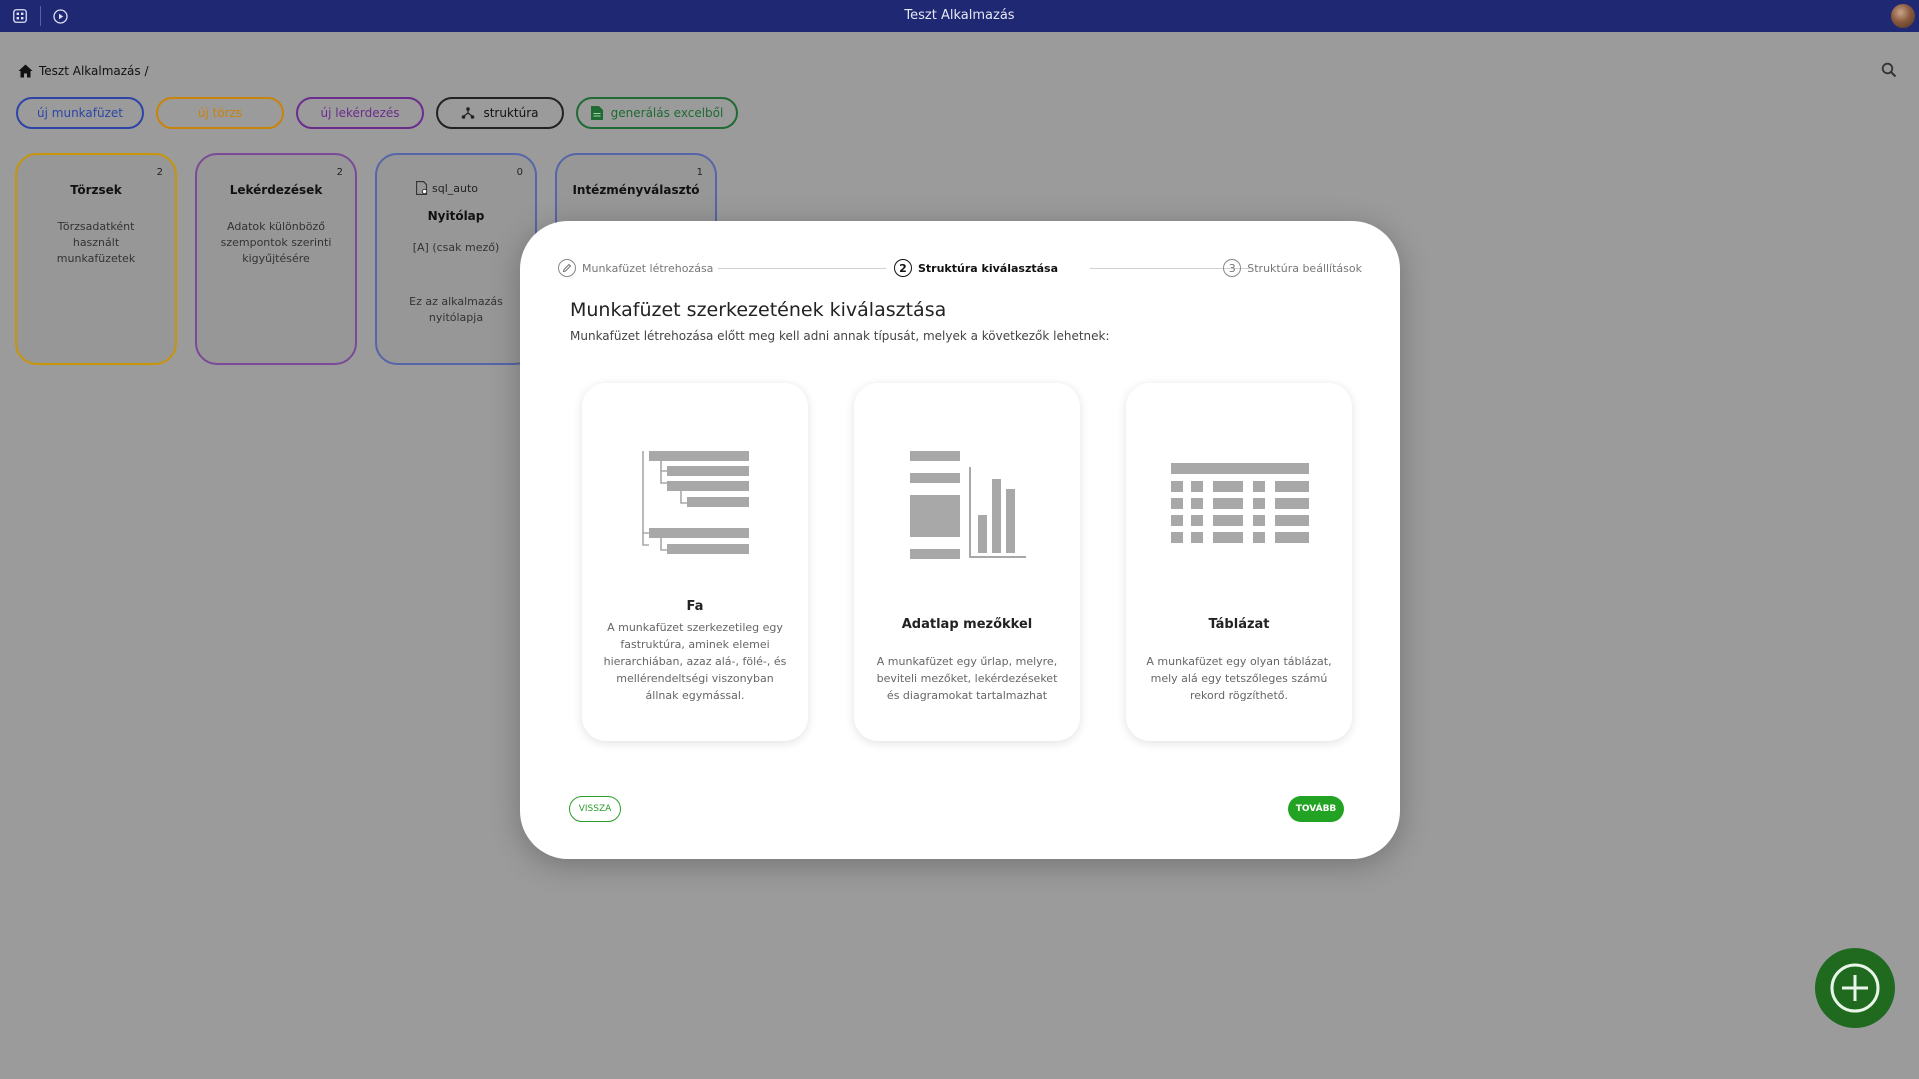  What do you see at coordinates (802, 268) in the screenshot?
I see `step-connector` at bounding box center [802, 268].